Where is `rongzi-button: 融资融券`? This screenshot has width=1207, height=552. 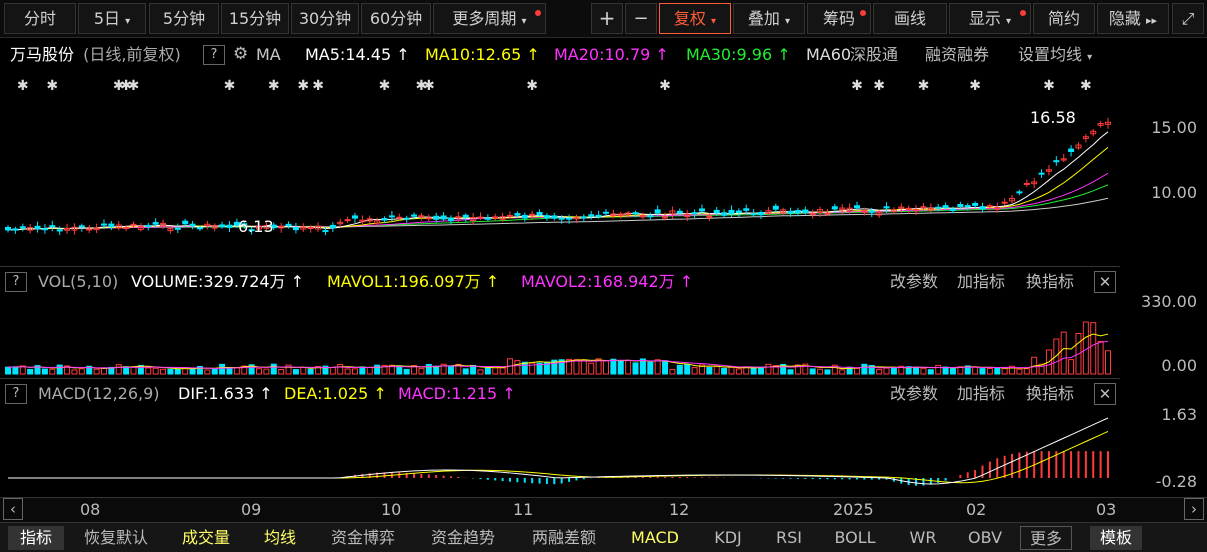 rongzi-button: 融资融券 is located at coordinates (957, 55).